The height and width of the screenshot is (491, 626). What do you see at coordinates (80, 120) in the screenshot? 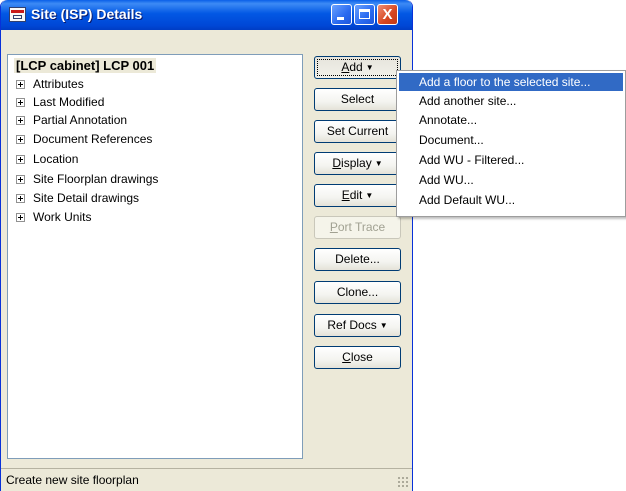
I see `tree-item-label: Partial Annotation` at bounding box center [80, 120].